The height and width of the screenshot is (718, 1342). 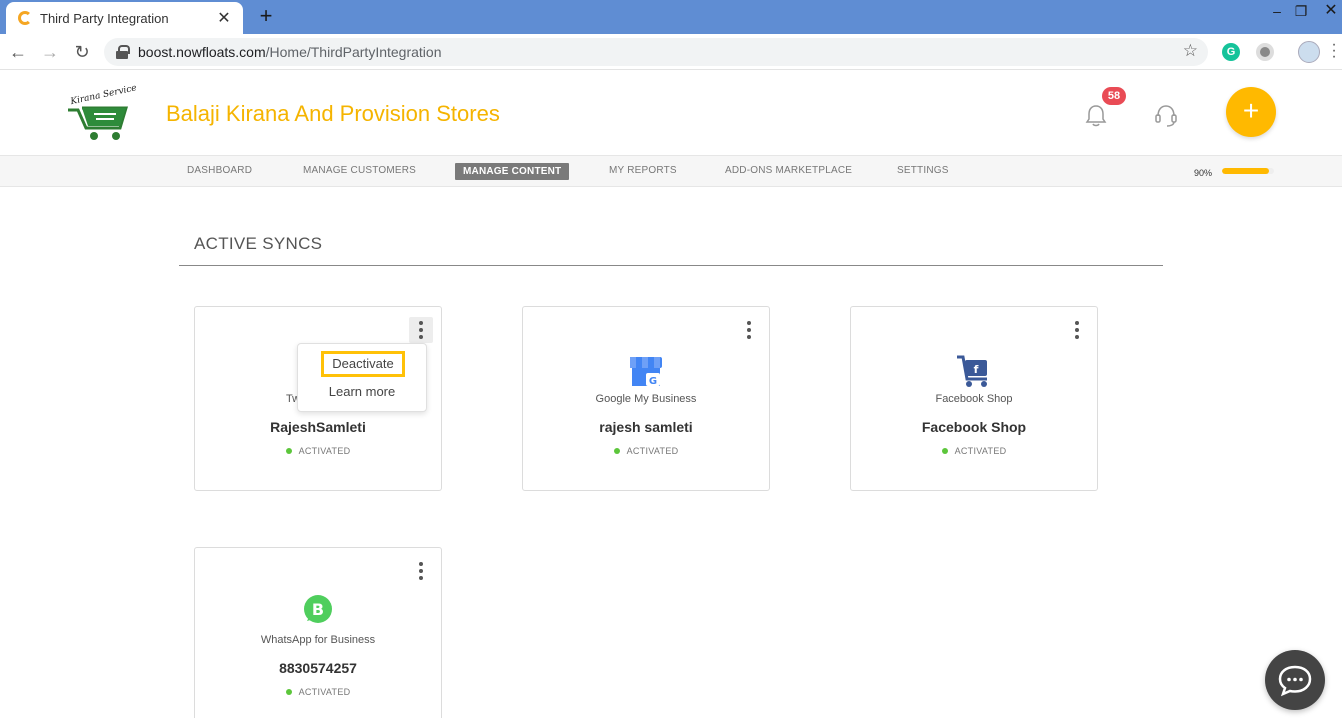 I want to click on facebook-shop-icon: f, so click(x=972, y=371).